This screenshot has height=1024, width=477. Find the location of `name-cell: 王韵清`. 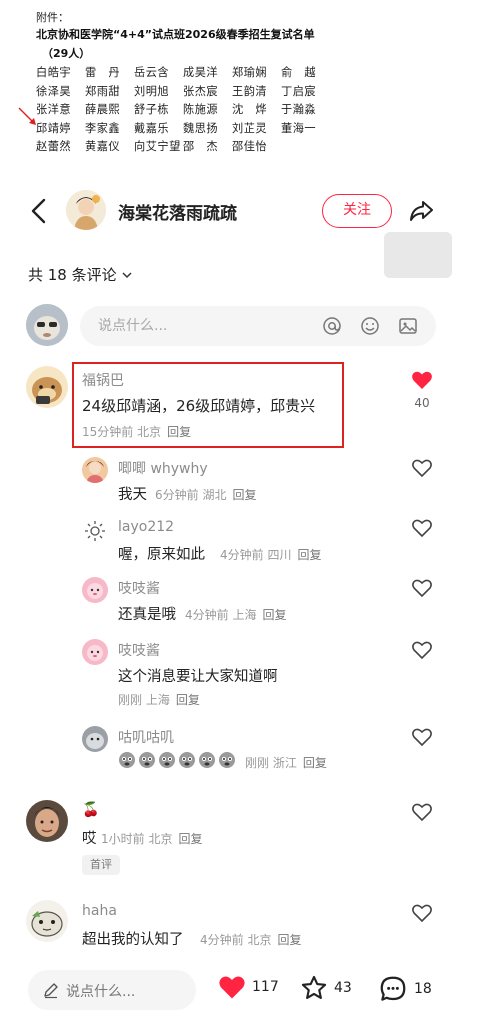

name-cell: 王韵清 is located at coordinates (250, 91).